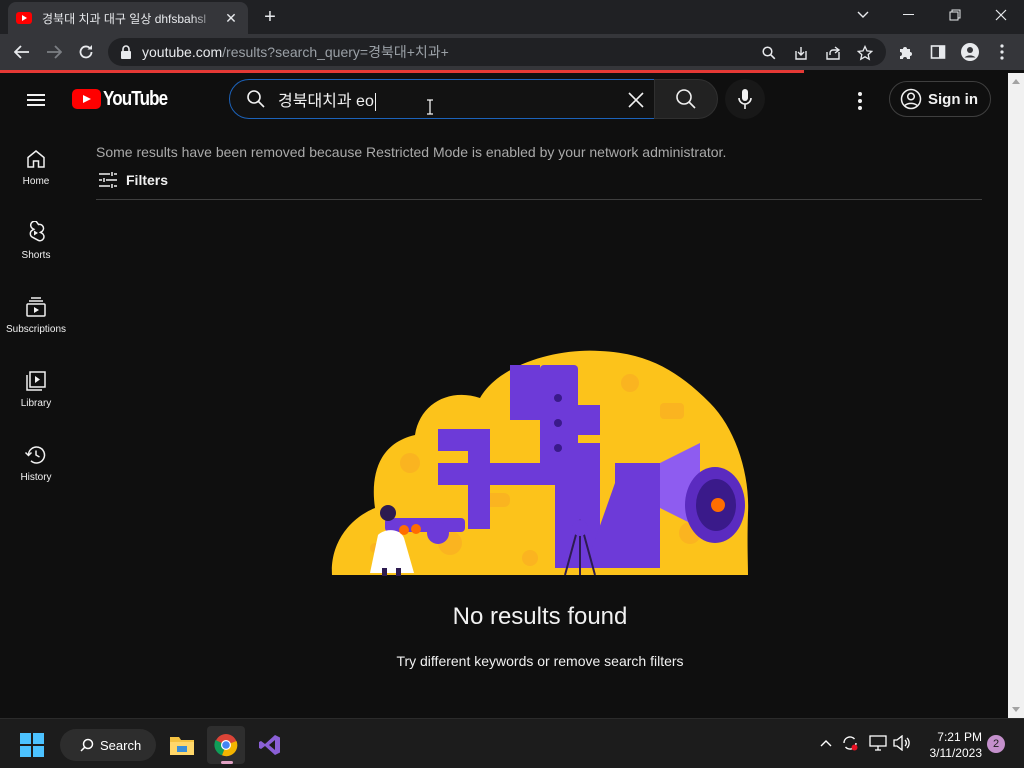  Describe the element at coordinates (940, 99) in the screenshot. I see `sign-in-button: Sign in` at that location.